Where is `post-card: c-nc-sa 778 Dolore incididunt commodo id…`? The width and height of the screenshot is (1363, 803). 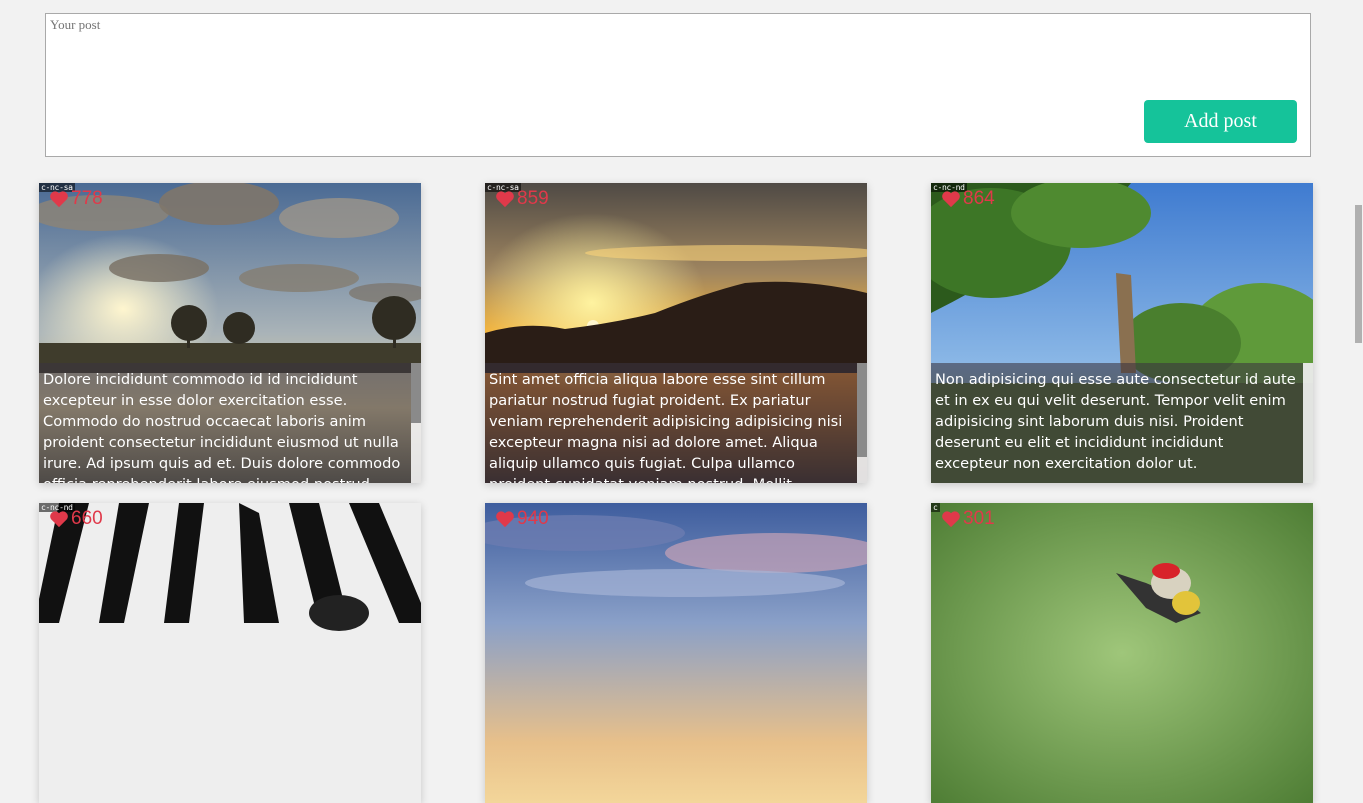 post-card: c-nc-sa 778 Dolore incididunt commodo id… is located at coordinates (230, 333).